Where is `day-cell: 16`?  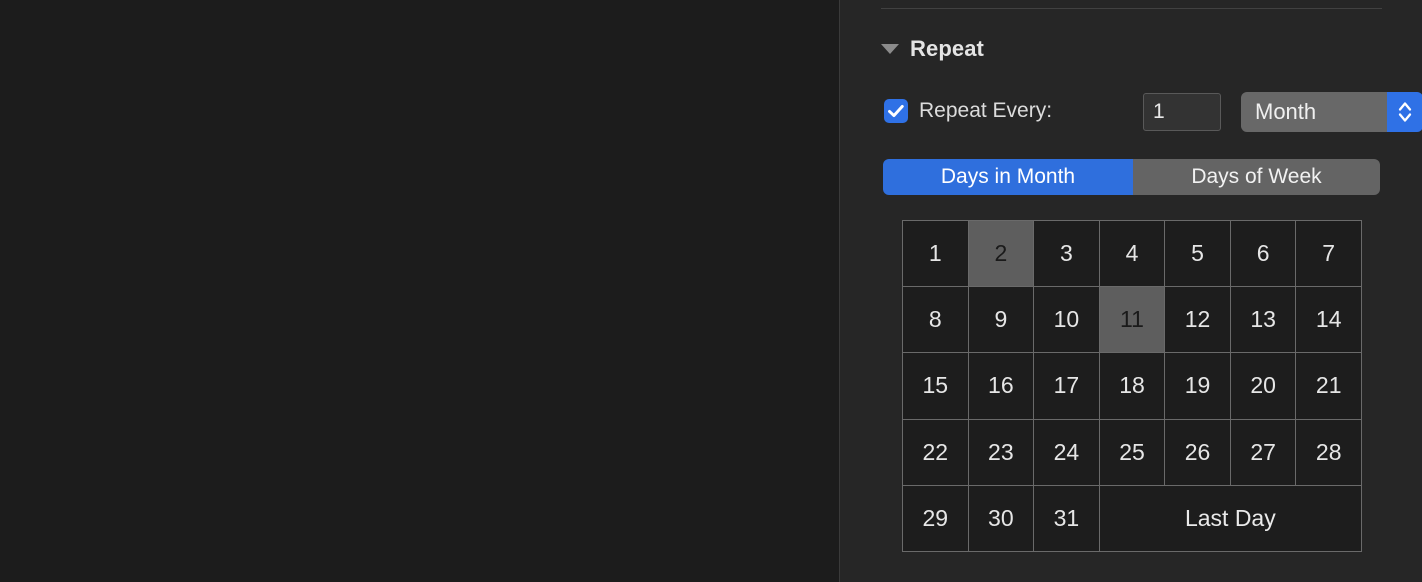 day-cell: 16 is located at coordinates (1001, 386).